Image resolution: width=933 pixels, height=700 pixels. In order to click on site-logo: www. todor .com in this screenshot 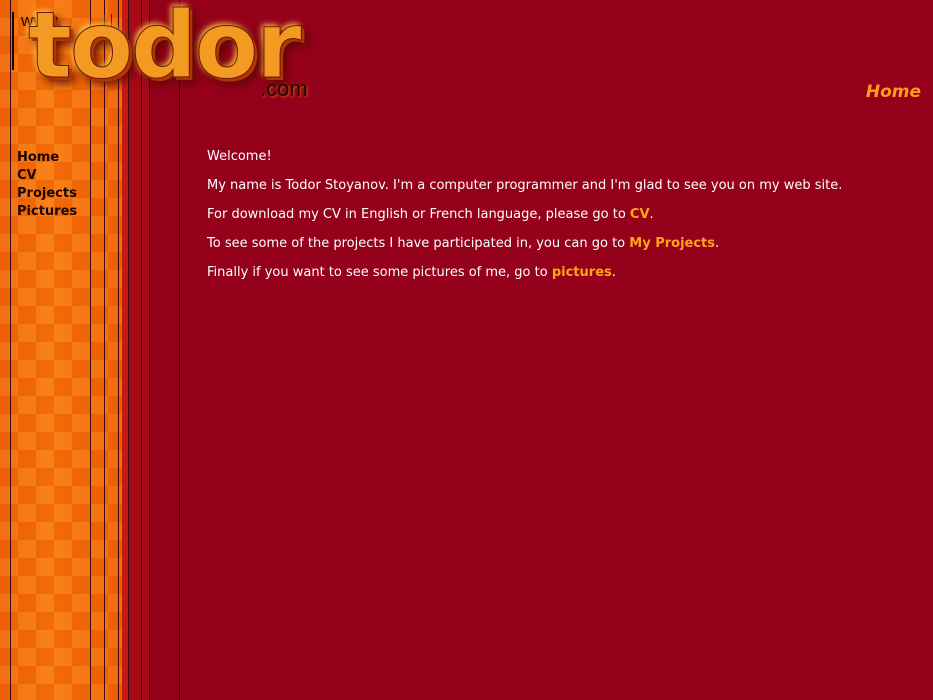, I will do `click(177, 58)`.